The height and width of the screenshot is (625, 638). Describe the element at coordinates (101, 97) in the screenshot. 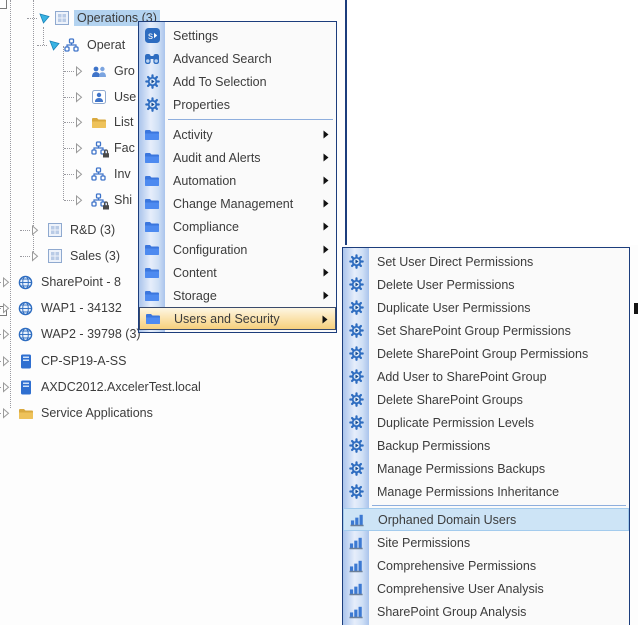

I see `tree-item-users: Use` at that location.